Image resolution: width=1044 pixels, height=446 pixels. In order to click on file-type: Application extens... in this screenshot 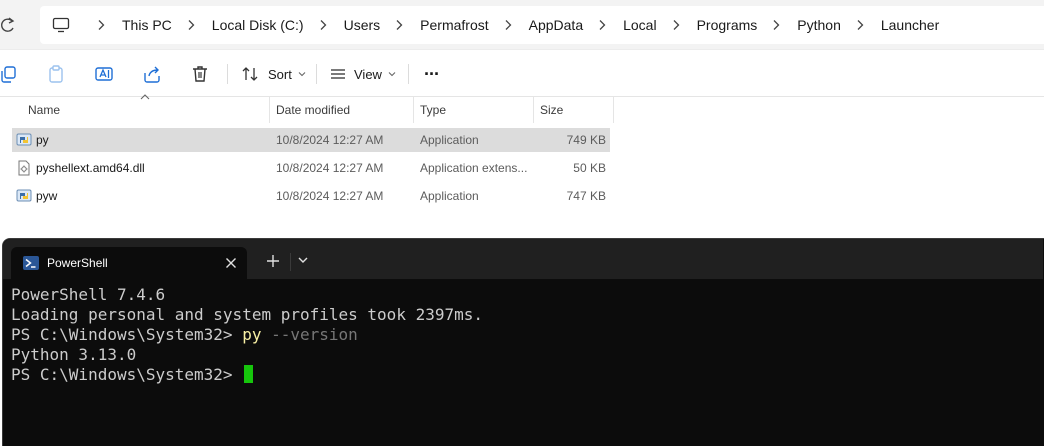, I will do `click(474, 168)`.